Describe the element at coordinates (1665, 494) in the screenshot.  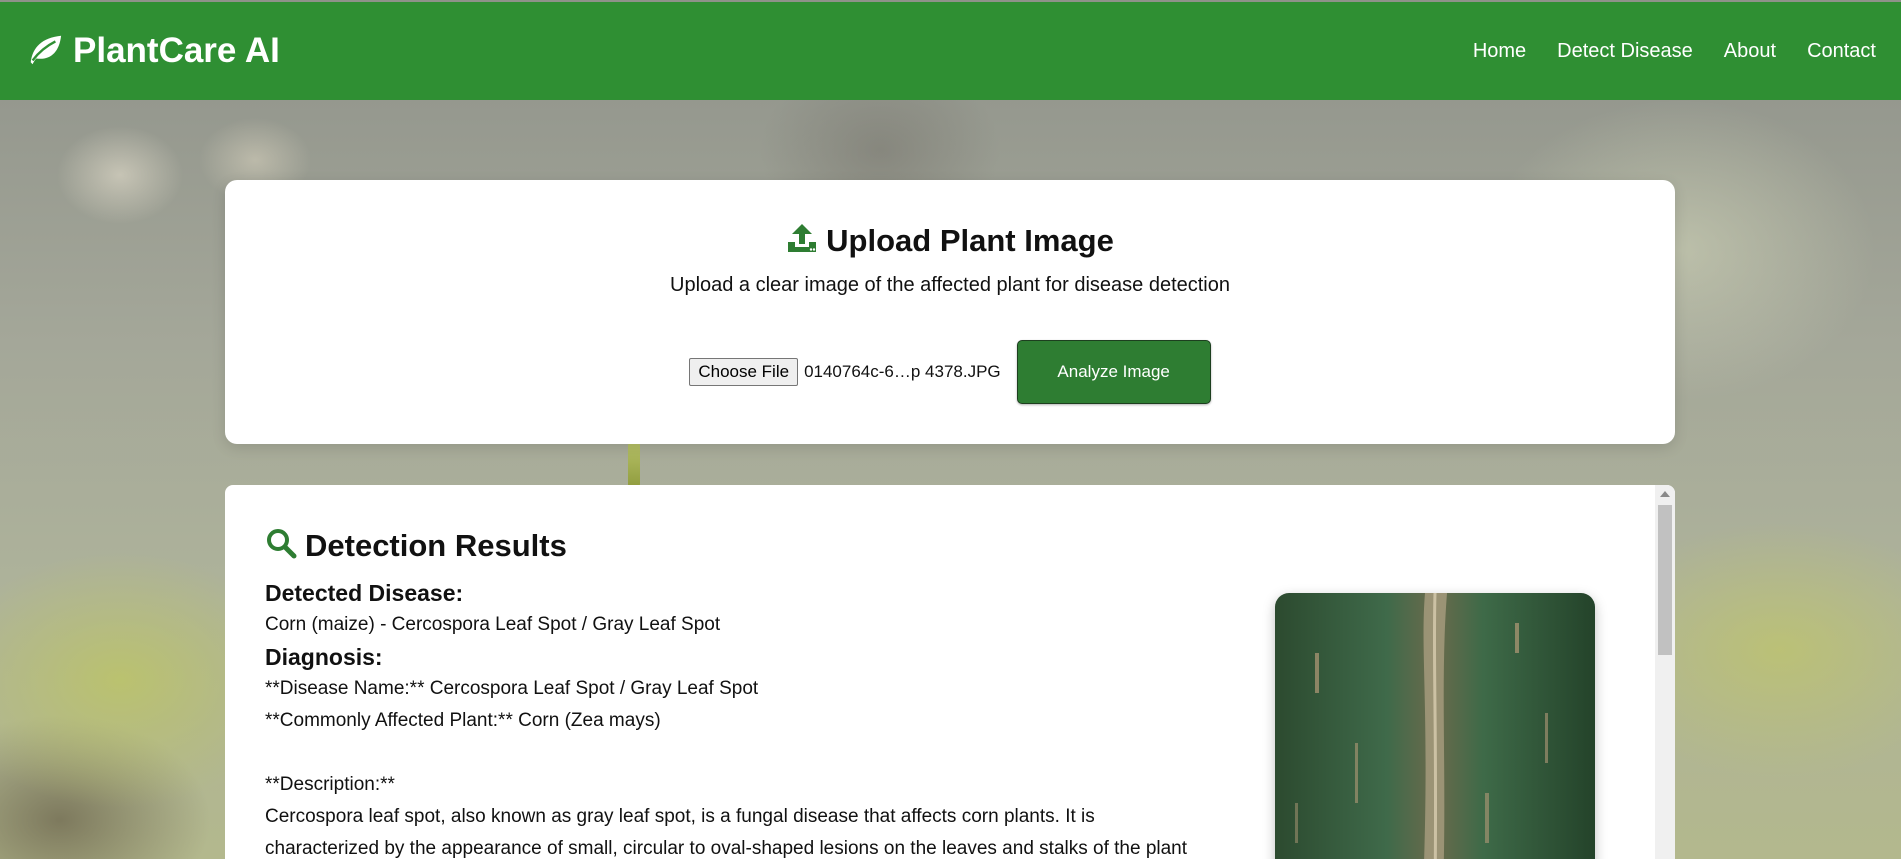
I see `scroll-up-arrow-icon` at that location.